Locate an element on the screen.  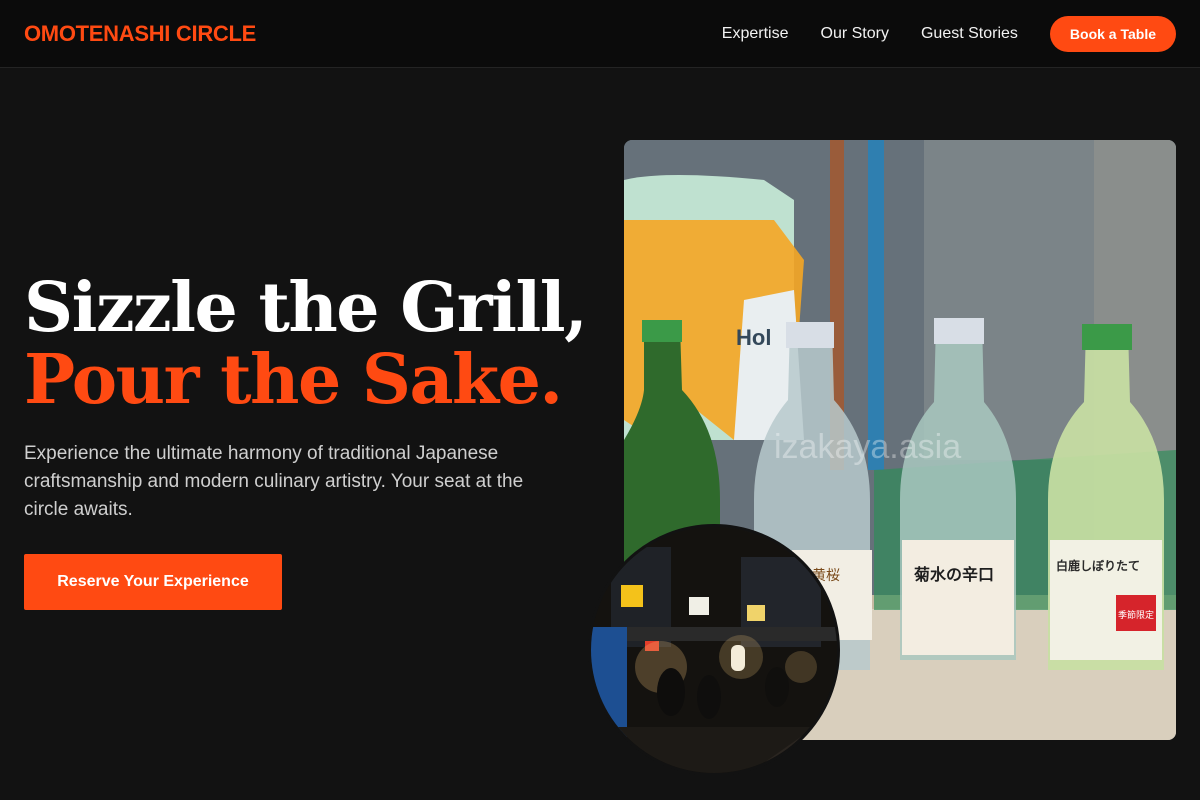
night-street-image is located at coordinates (714, 650).